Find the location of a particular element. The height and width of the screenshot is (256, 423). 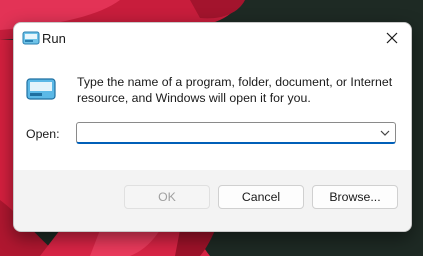

window-title: Run is located at coordinates (54, 38).